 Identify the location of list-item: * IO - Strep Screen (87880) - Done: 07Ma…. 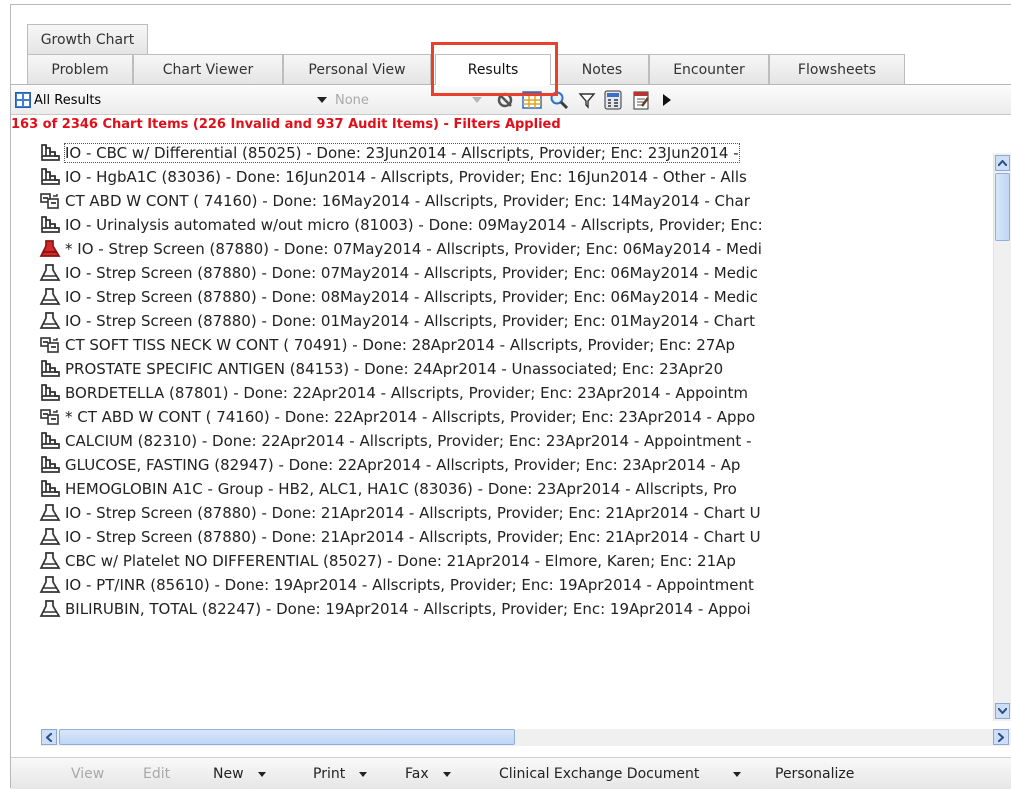
(502, 249).